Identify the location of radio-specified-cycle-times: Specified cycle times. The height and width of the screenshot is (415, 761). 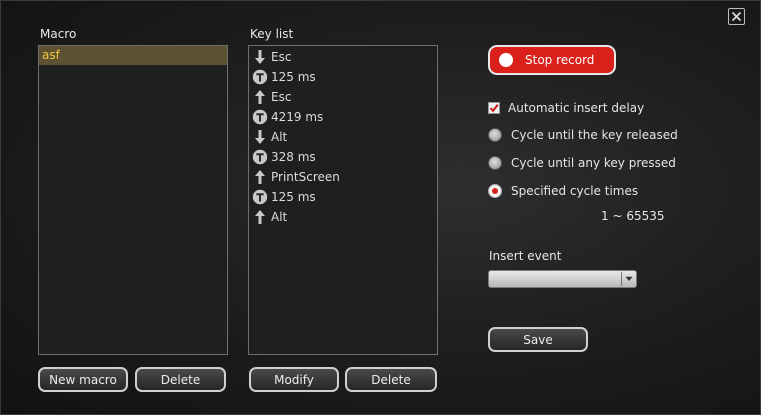
(563, 191).